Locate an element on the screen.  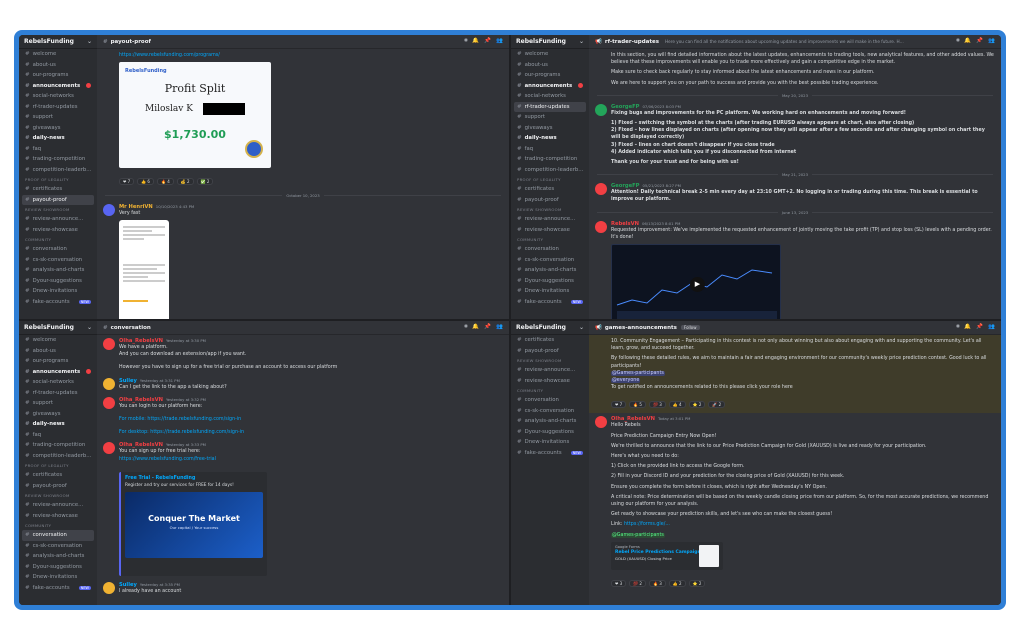
play-icon: ▶ is located at coordinates (697, 285).